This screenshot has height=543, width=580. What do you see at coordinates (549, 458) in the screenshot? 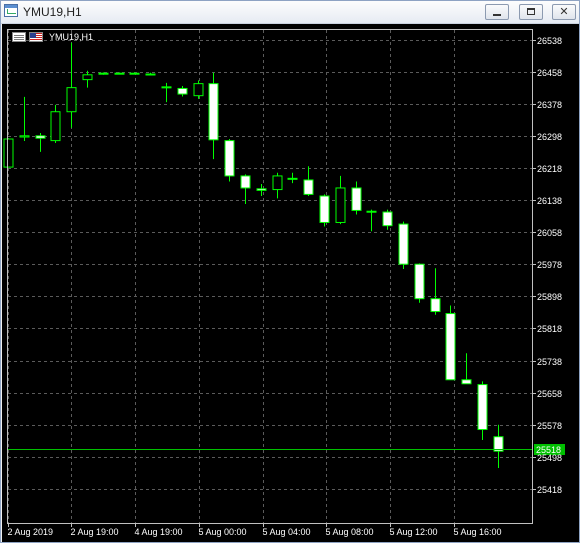
I see `y-tick-label: 25498` at bounding box center [549, 458].